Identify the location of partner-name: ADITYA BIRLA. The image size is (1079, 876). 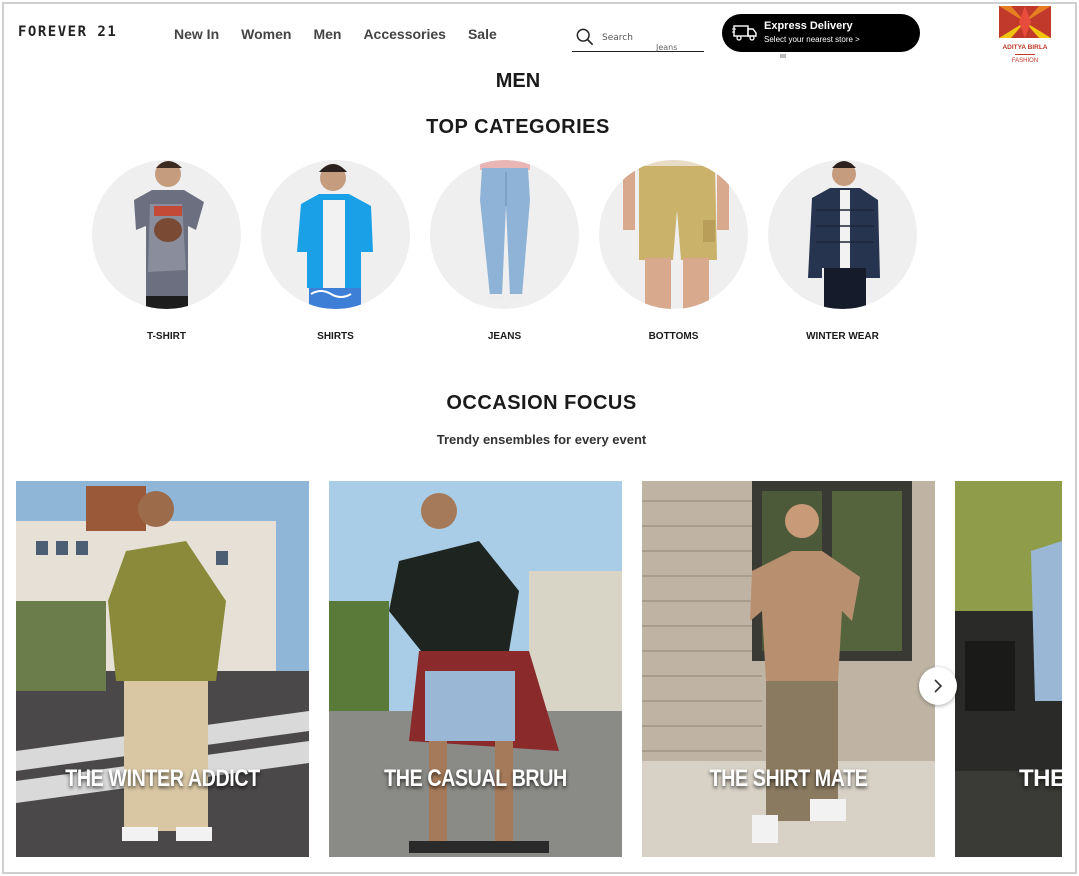
(1025, 47).